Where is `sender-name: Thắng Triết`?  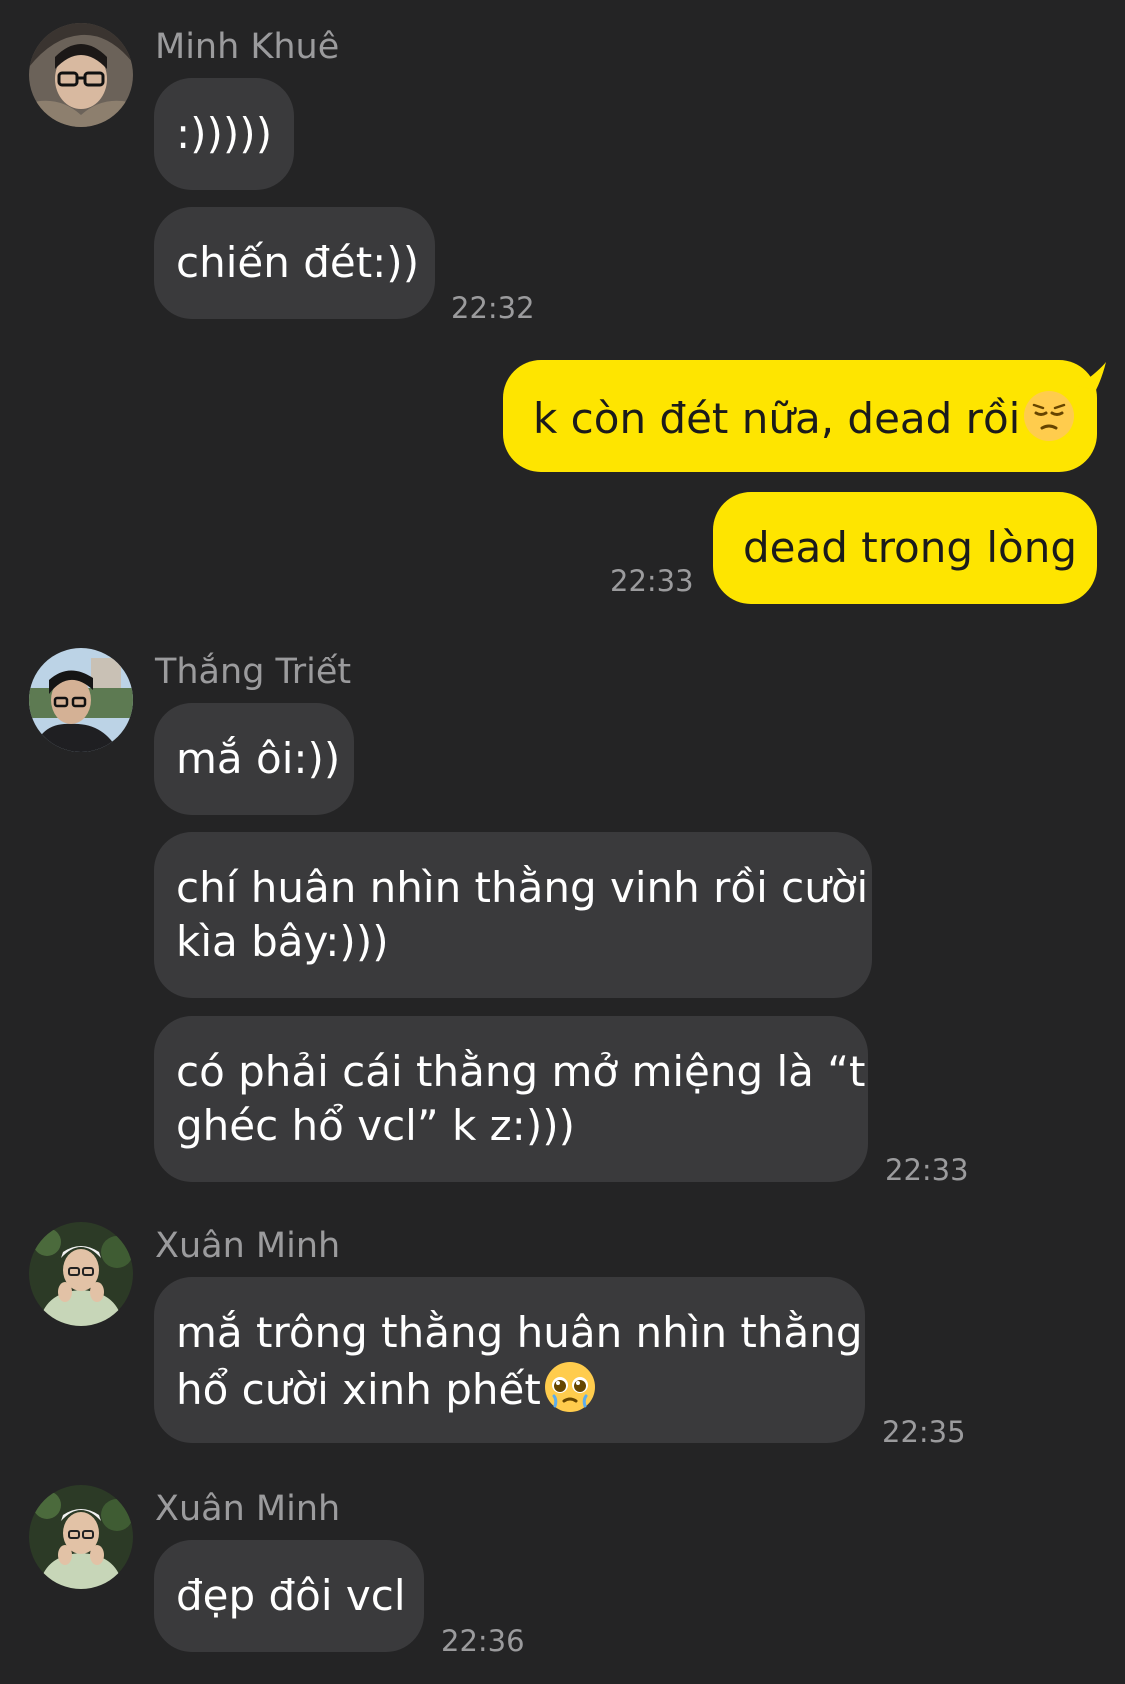
sender-name: Thắng Triết is located at coordinates (253, 672).